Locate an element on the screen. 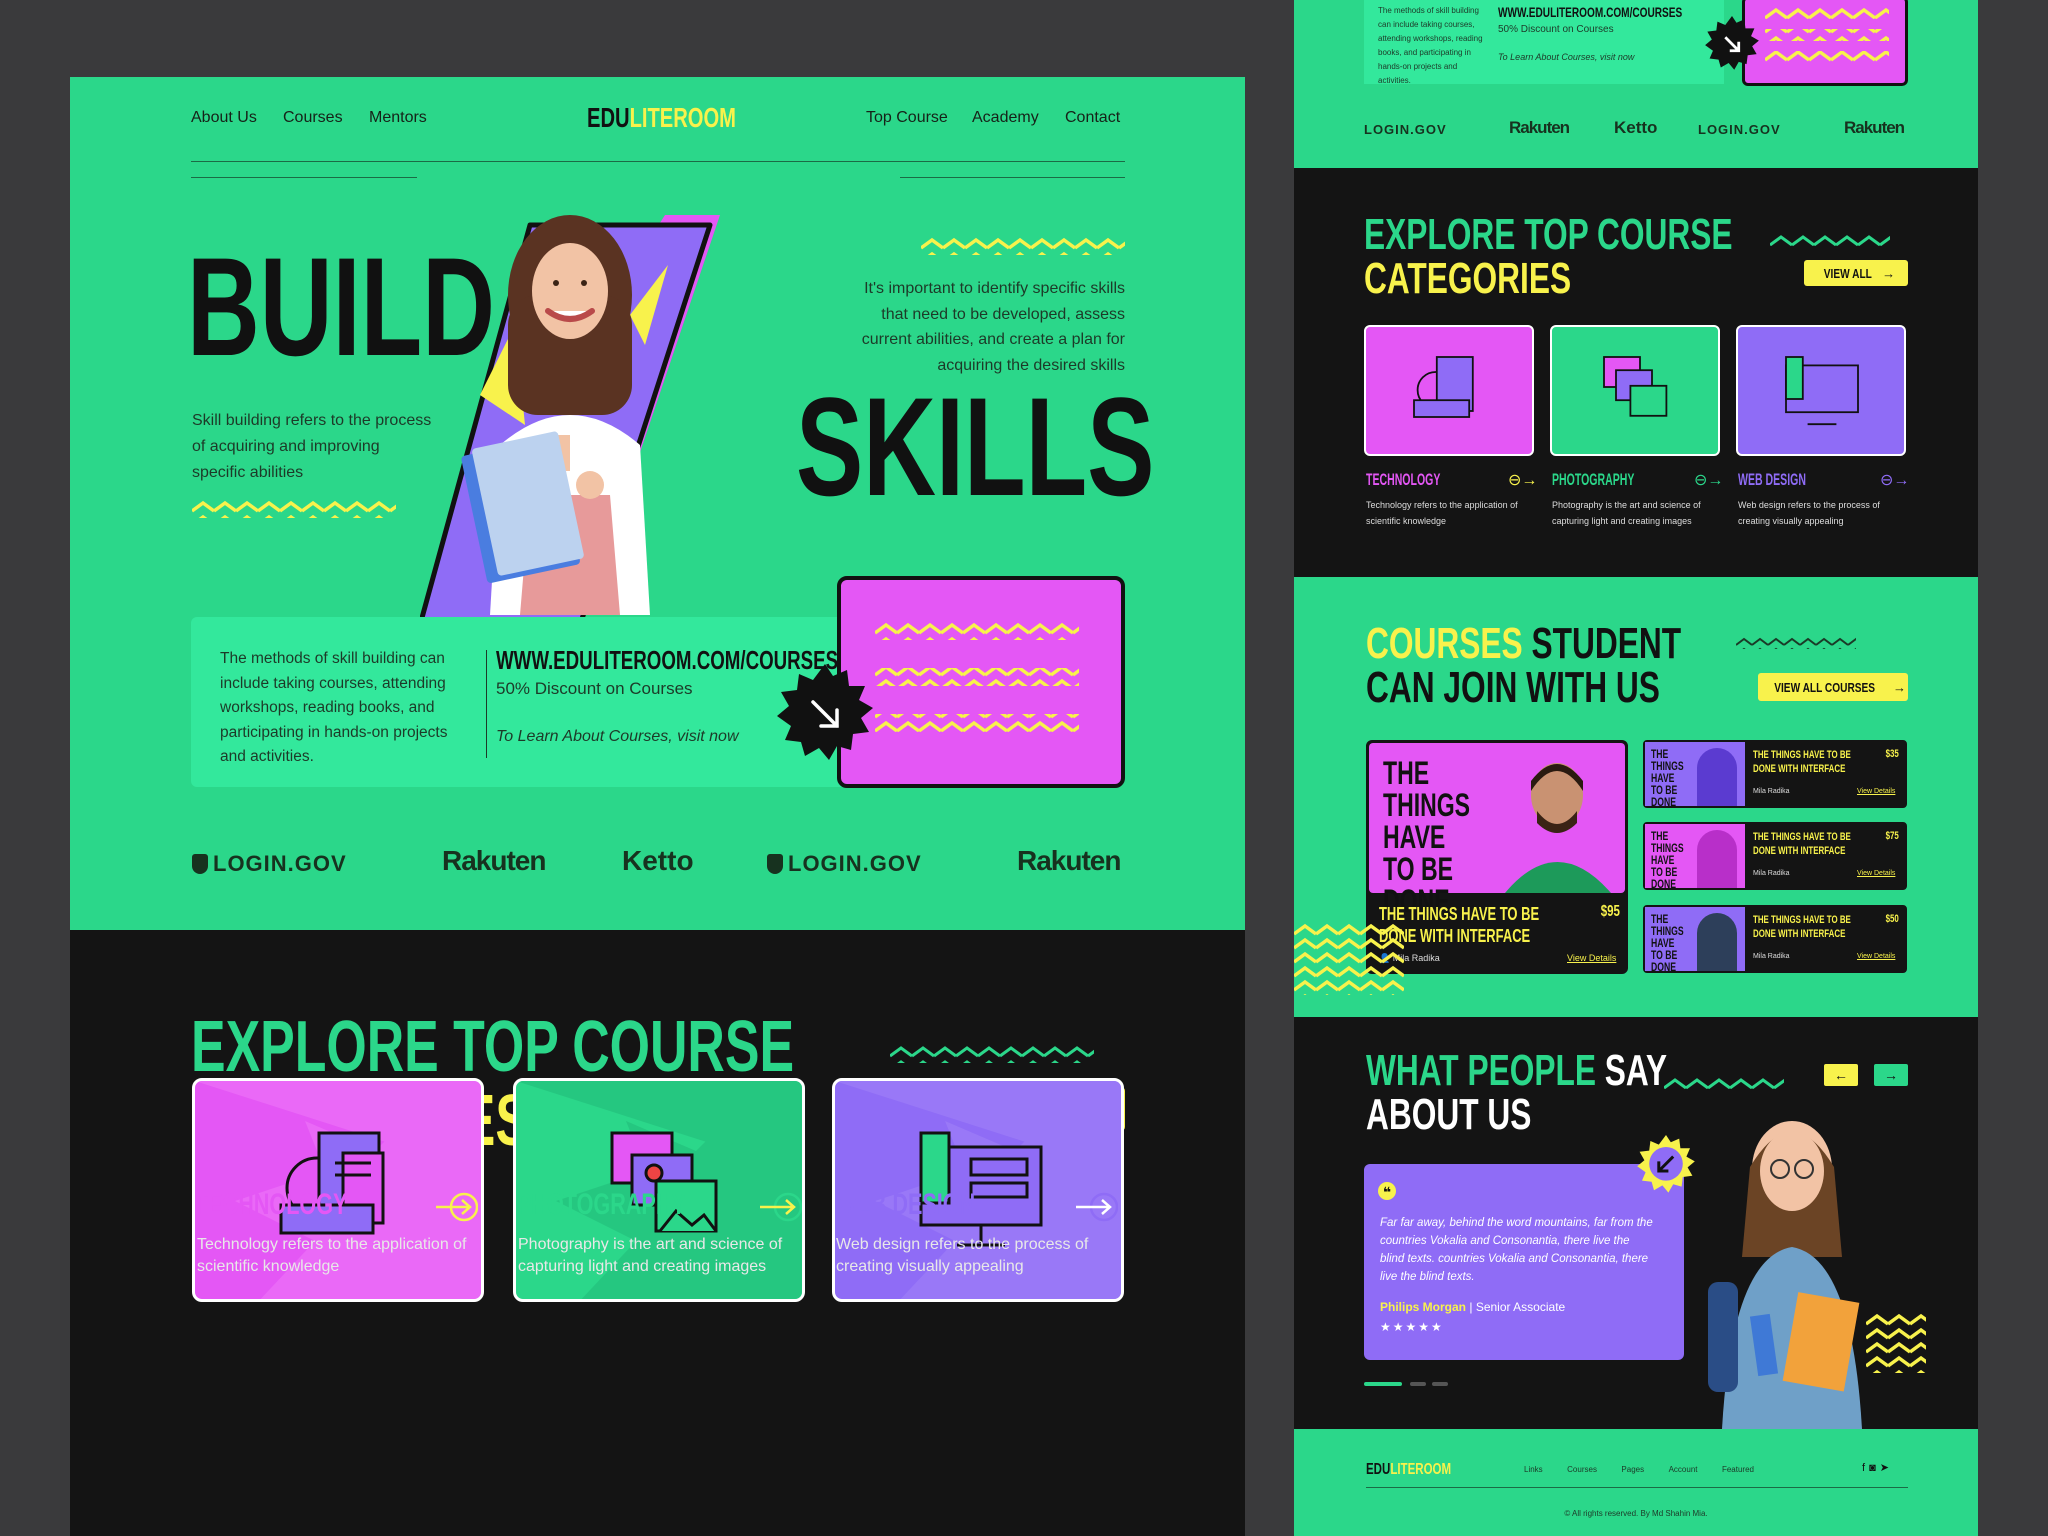 The height and width of the screenshot is (1536, 2048). testimonials-title: WHAT PEOPLE SAY ABOUT US is located at coordinates (1517, 1092).